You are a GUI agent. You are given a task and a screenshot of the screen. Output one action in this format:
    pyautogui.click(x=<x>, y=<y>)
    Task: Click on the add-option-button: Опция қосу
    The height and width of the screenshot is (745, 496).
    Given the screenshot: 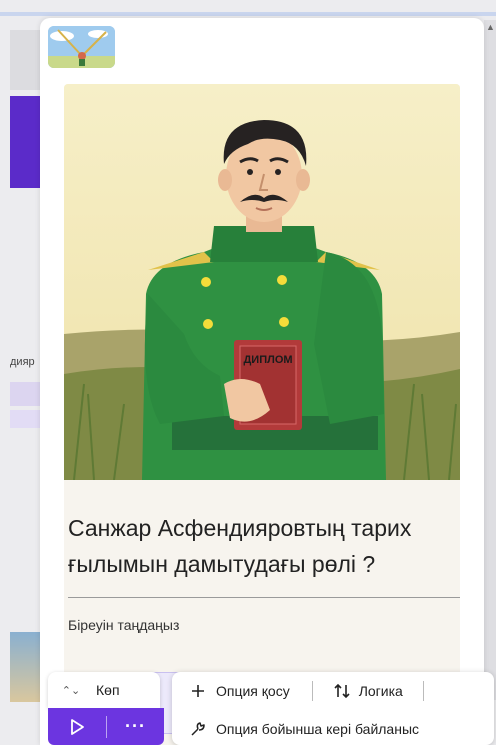 What is the action you would take?
    pyautogui.click(x=240, y=691)
    